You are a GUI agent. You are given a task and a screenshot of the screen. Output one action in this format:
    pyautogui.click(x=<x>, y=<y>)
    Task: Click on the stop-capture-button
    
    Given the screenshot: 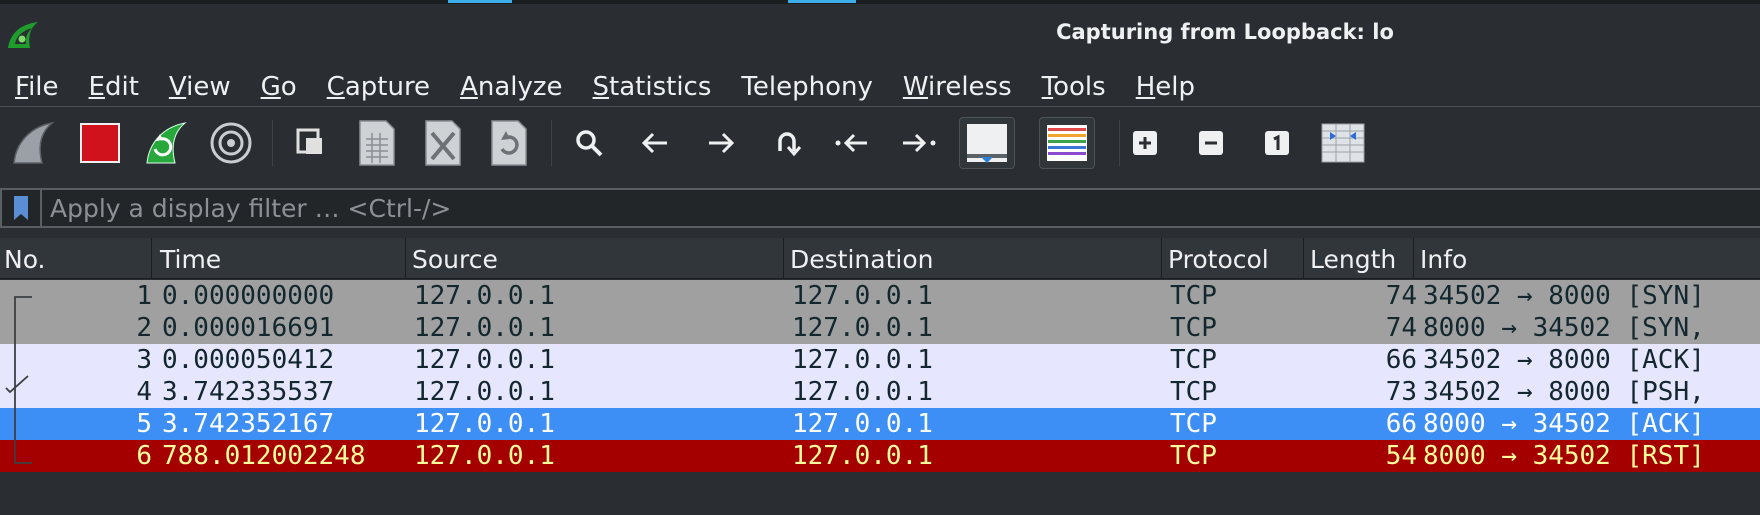 What is the action you would take?
    pyautogui.click(x=100, y=143)
    